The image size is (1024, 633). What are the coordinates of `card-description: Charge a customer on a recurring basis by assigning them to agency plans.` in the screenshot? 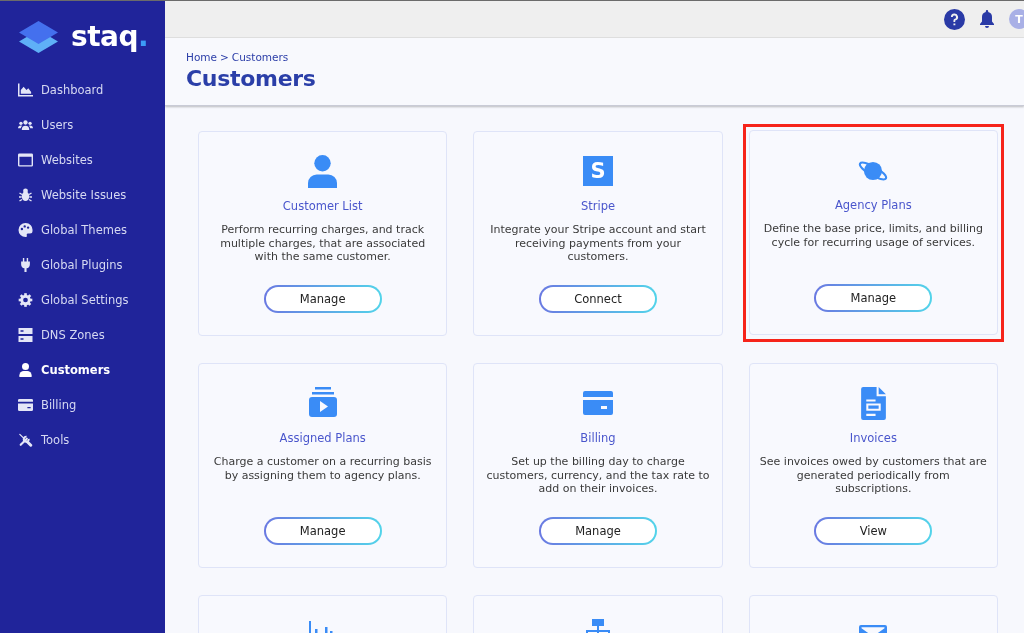 It's located at (322, 469).